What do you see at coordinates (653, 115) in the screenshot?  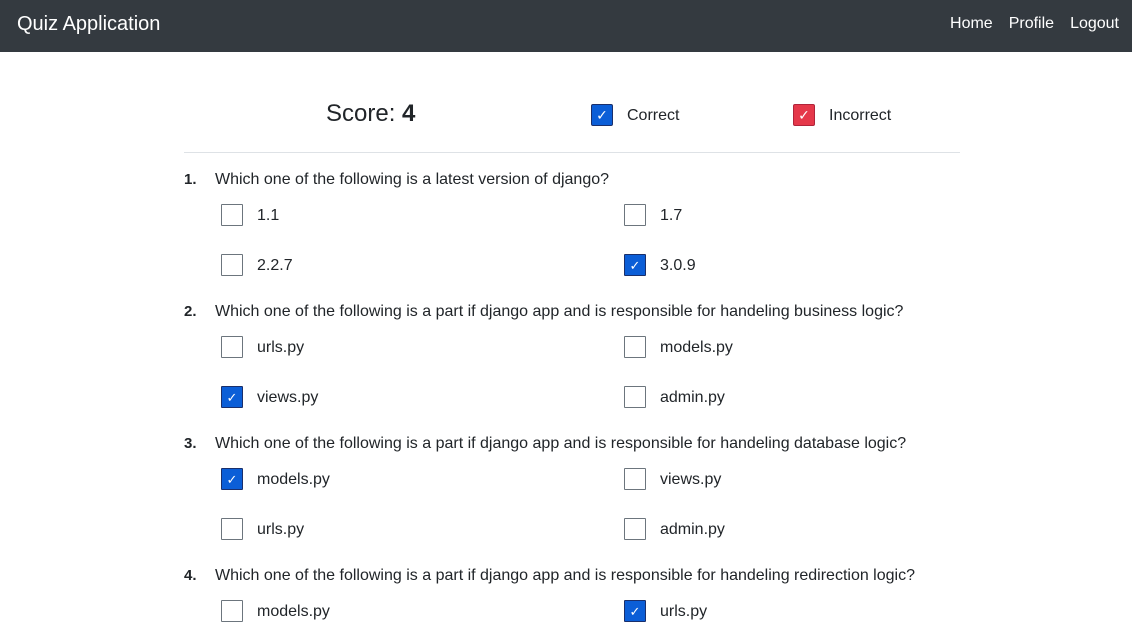 I see `legend-correct-label: Correct` at bounding box center [653, 115].